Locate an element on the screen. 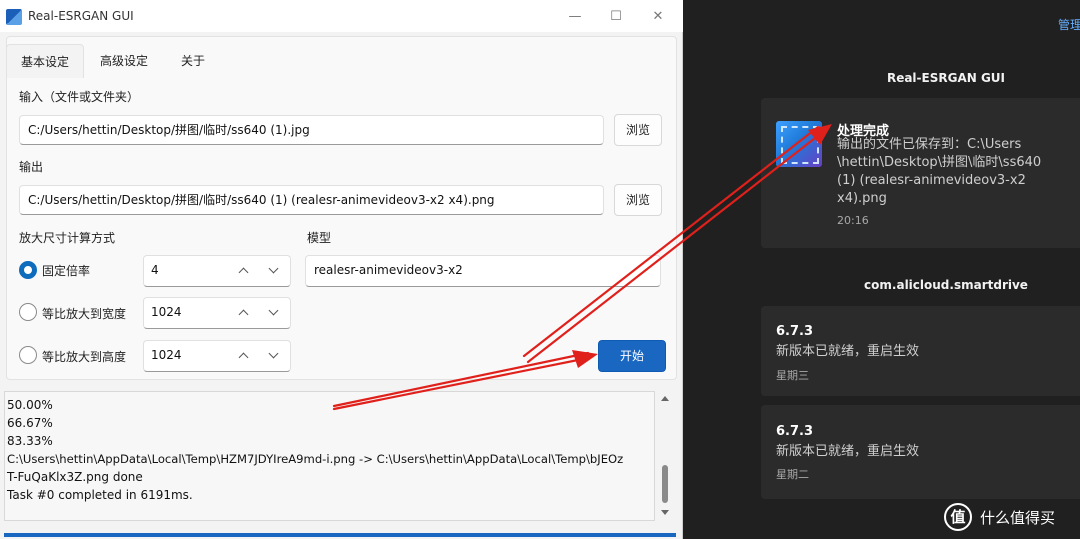  notification-body-line: 输出的文件已保存到：C:\Users is located at coordinates (929, 144).